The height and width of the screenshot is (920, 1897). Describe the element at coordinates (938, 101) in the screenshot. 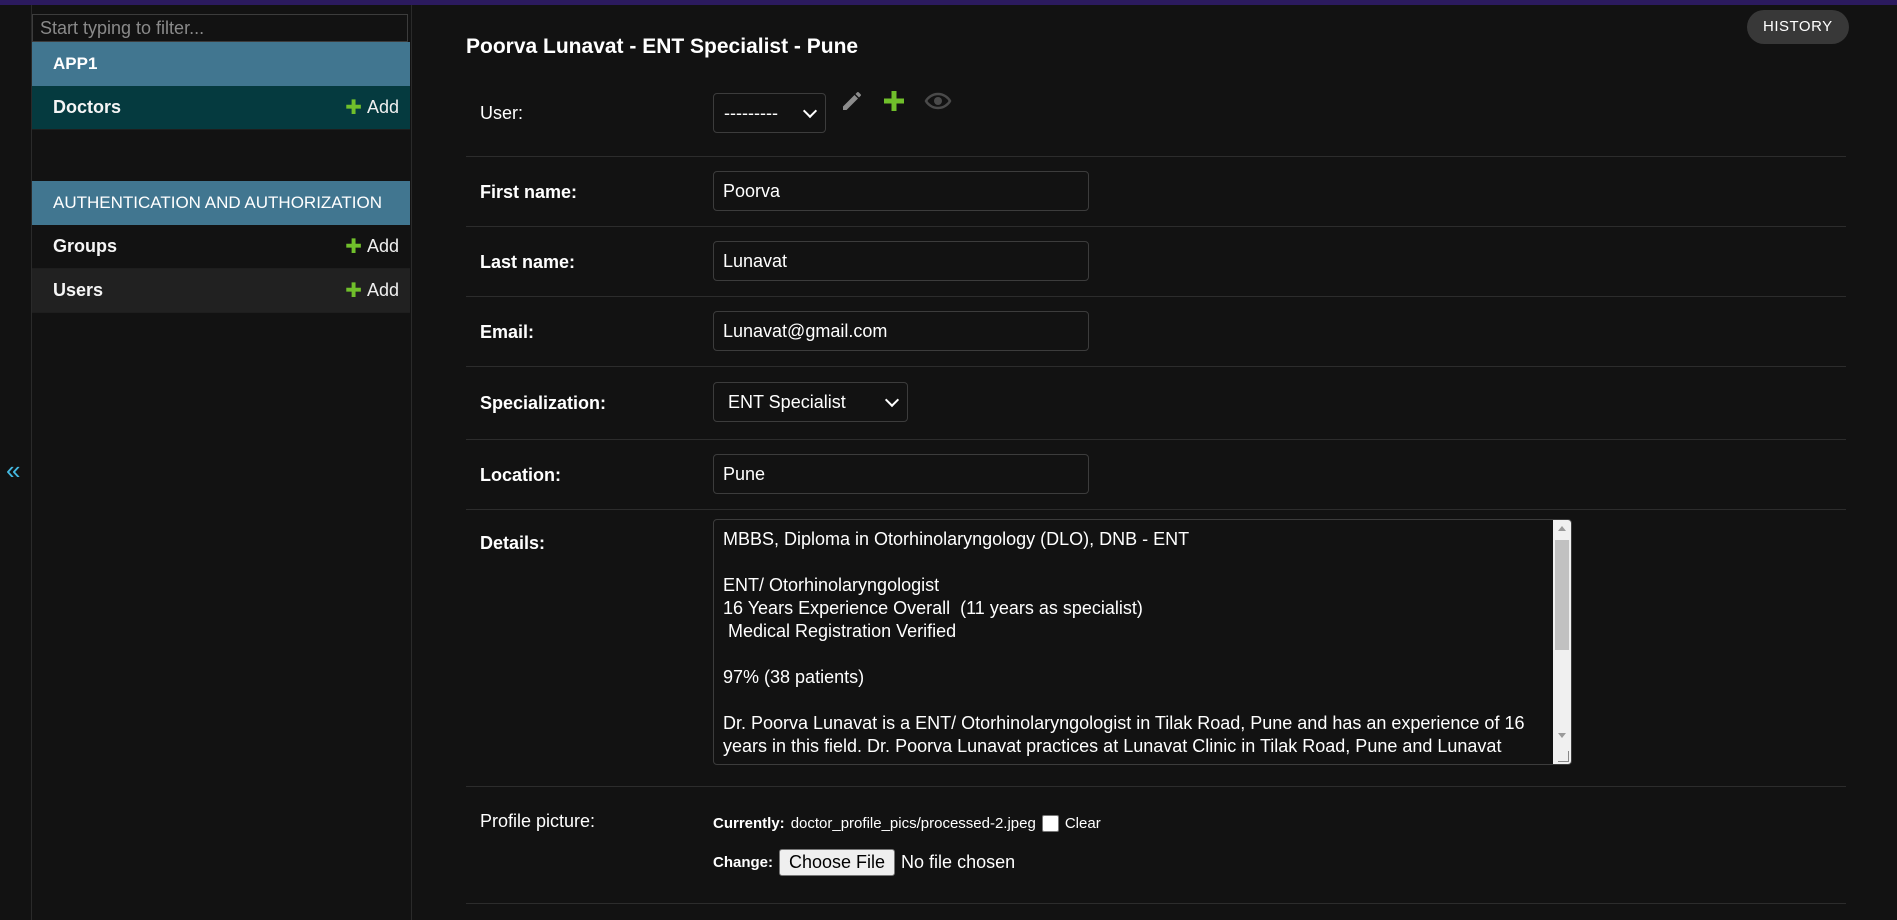

I see `eye-icon` at that location.